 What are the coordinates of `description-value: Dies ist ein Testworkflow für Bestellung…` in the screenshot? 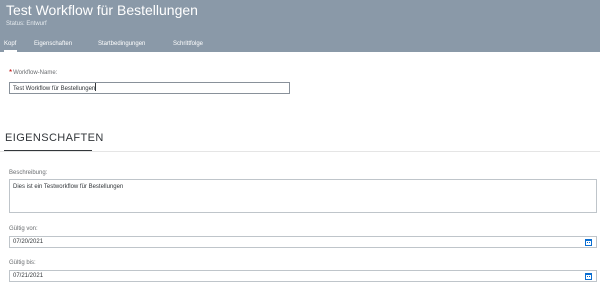 It's located at (68, 187).